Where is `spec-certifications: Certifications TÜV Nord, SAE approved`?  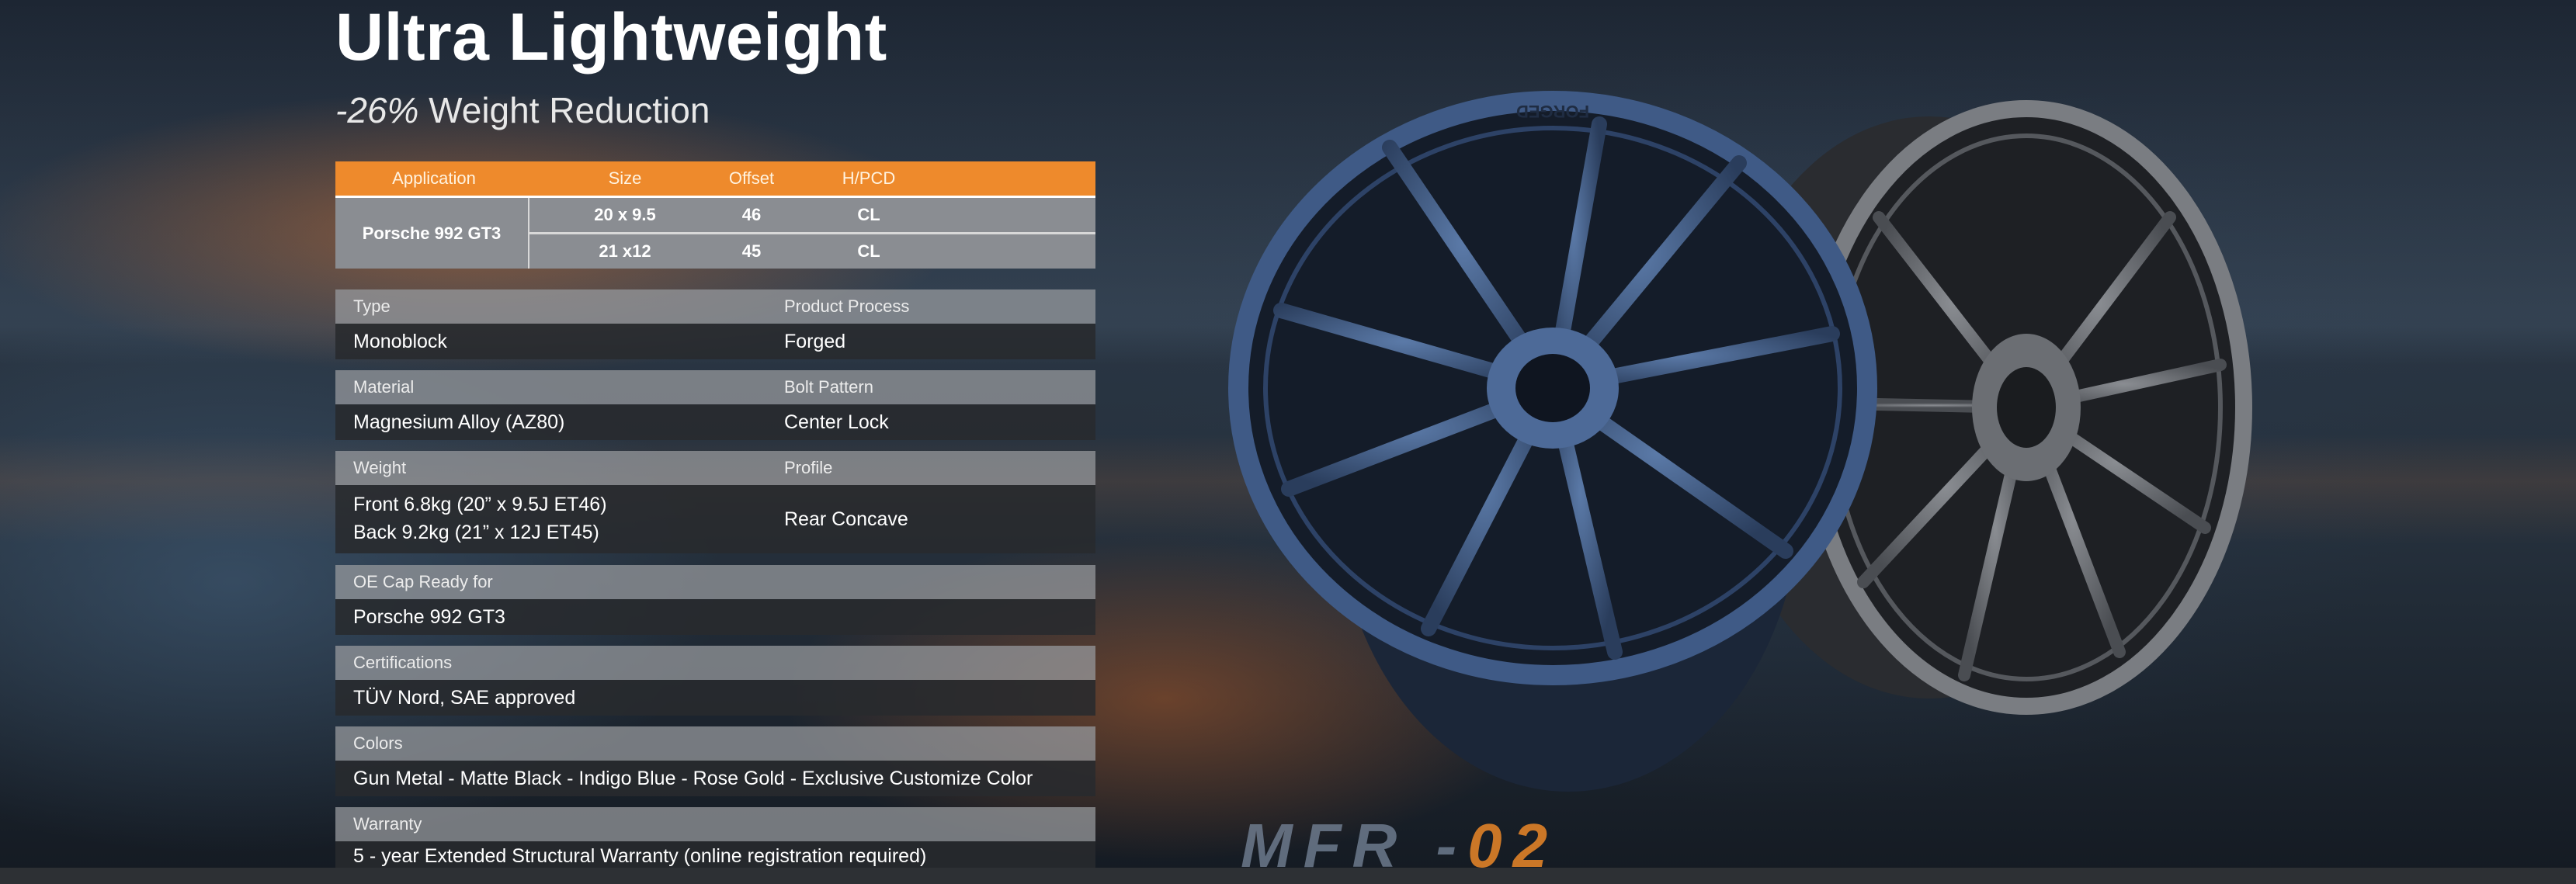
spec-certifications: Certifications TÜV Nord, SAE approved is located at coordinates (715, 681).